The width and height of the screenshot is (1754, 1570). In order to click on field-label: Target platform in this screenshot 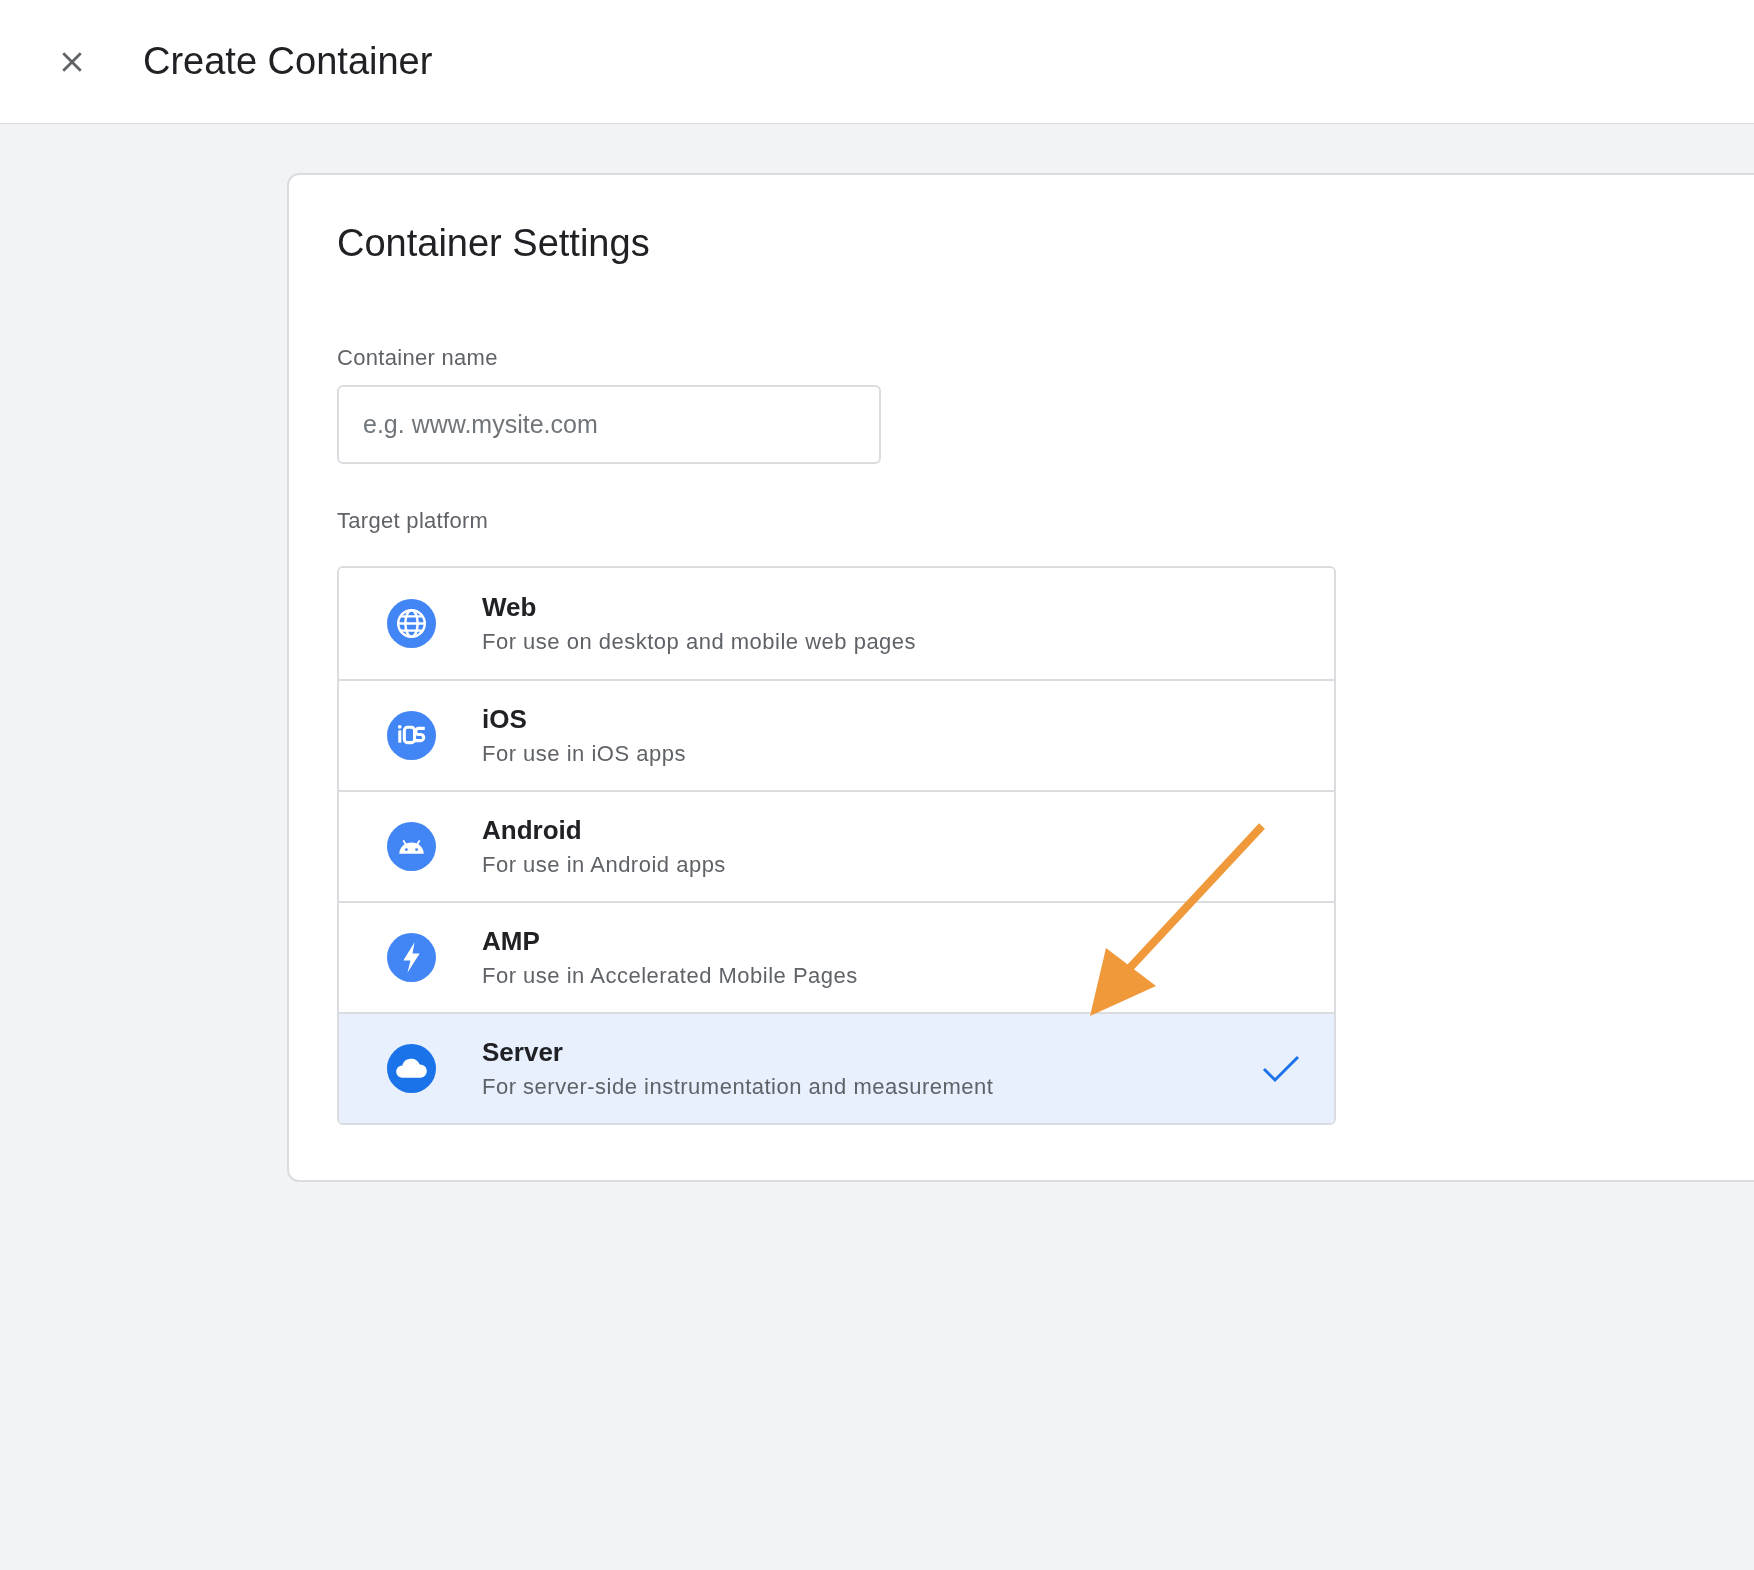, I will do `click(413, 521)`.